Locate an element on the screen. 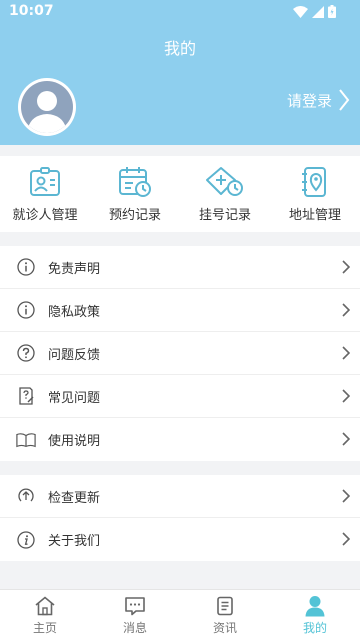  tab-messages: 消息 is located at coordinates (135, 614).